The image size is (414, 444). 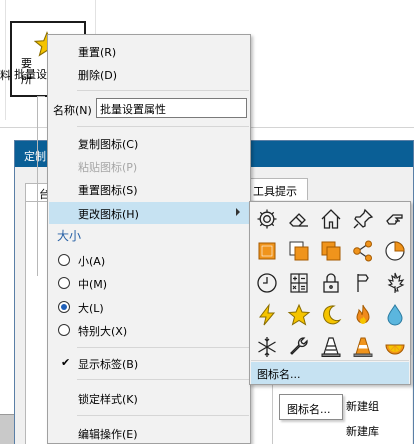 I want to click on water-drop-icon, so click(x=395, y=315).